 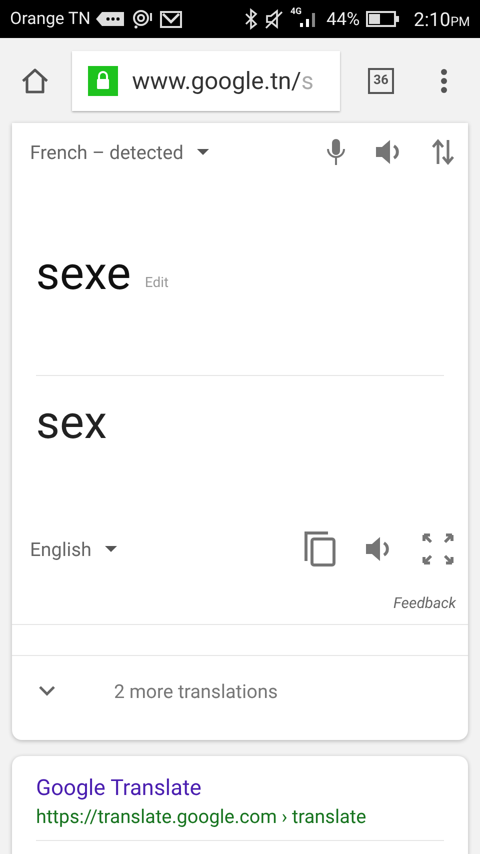 I want to click on bluetooth-icon, so click(x=251, y=19).